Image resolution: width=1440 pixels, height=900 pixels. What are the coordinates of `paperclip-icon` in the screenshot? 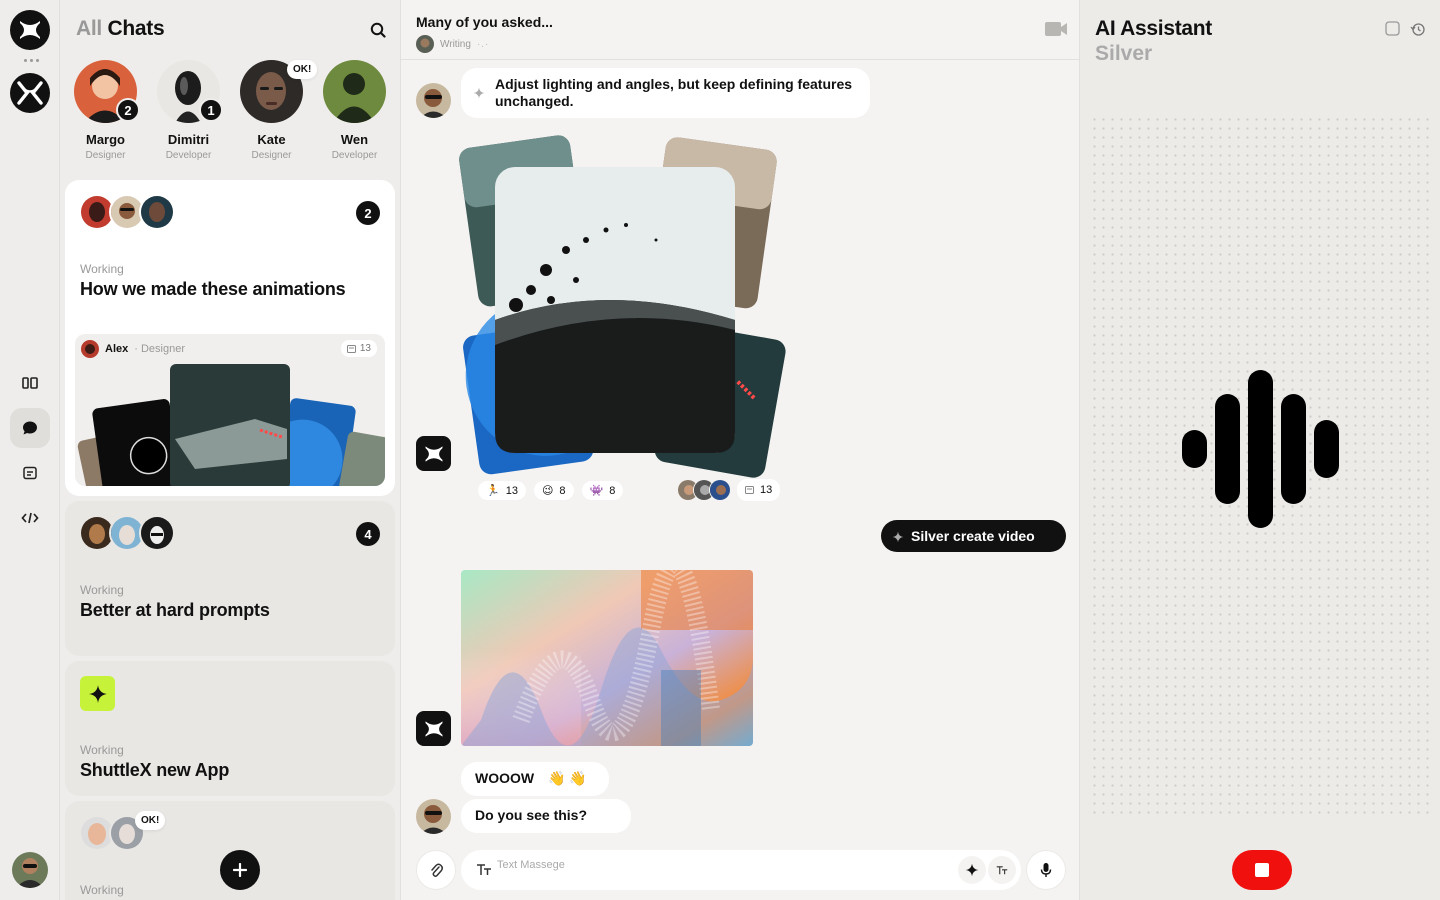 It's located at (437, 870).